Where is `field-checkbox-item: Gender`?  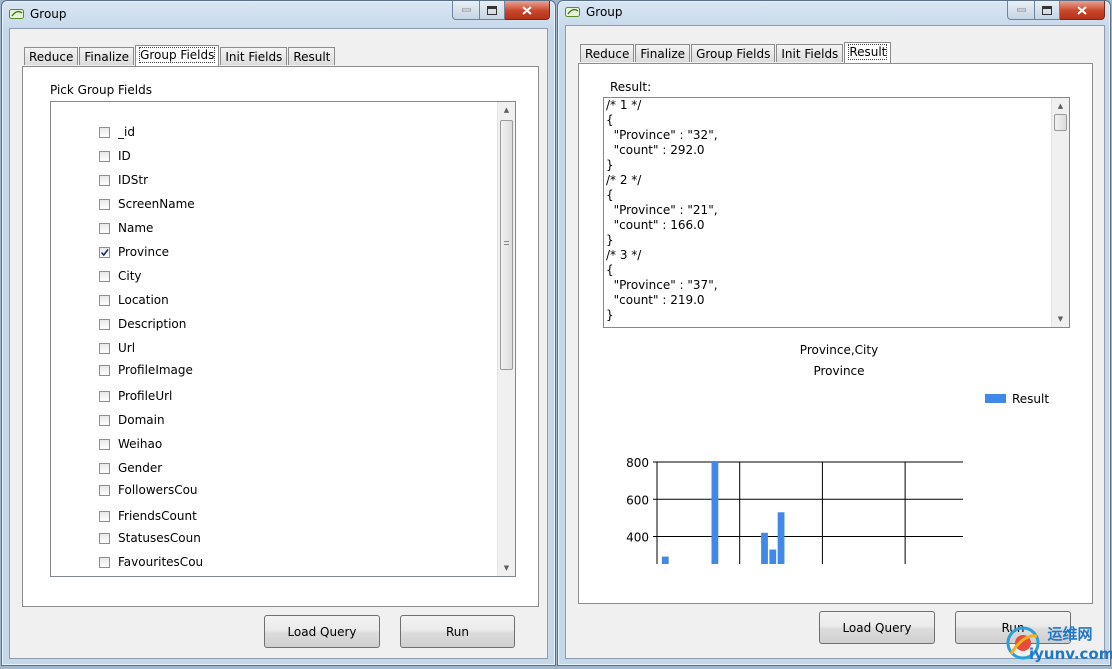 field-checkbox-item: Gender is located at coordinates (130, 468).